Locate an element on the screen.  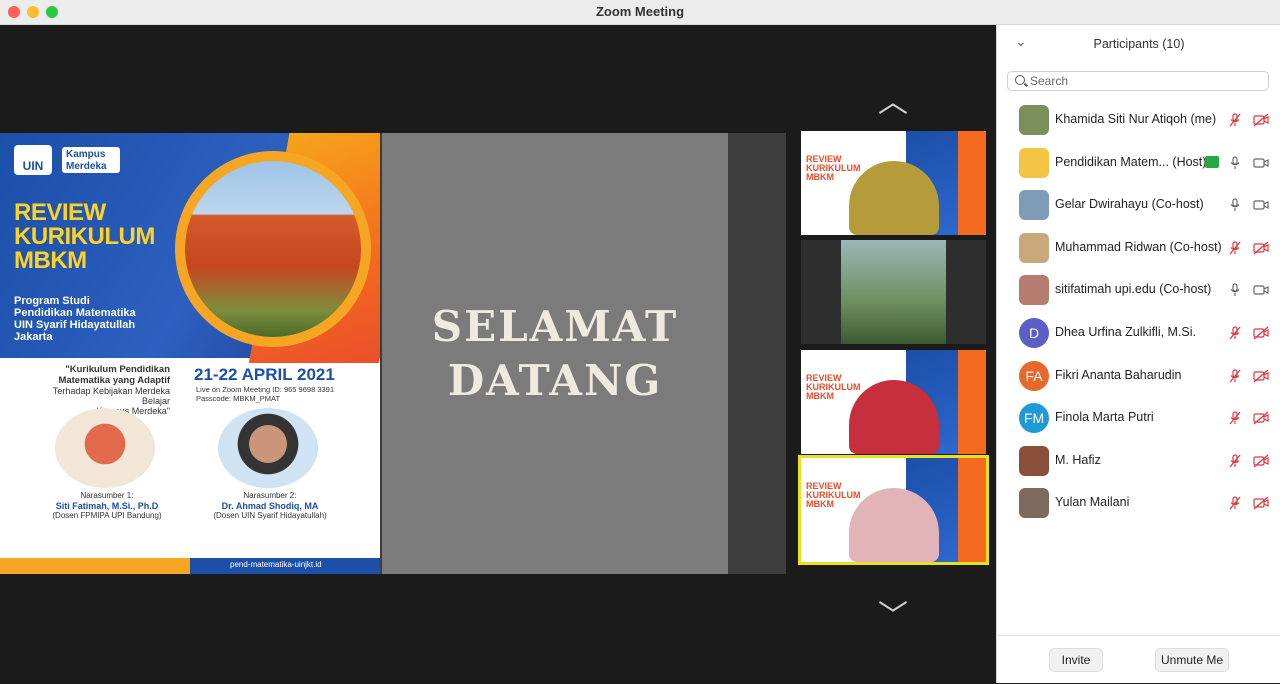
event-date: 21-22 APRIL 2021 is located at coordinates (264, 374).